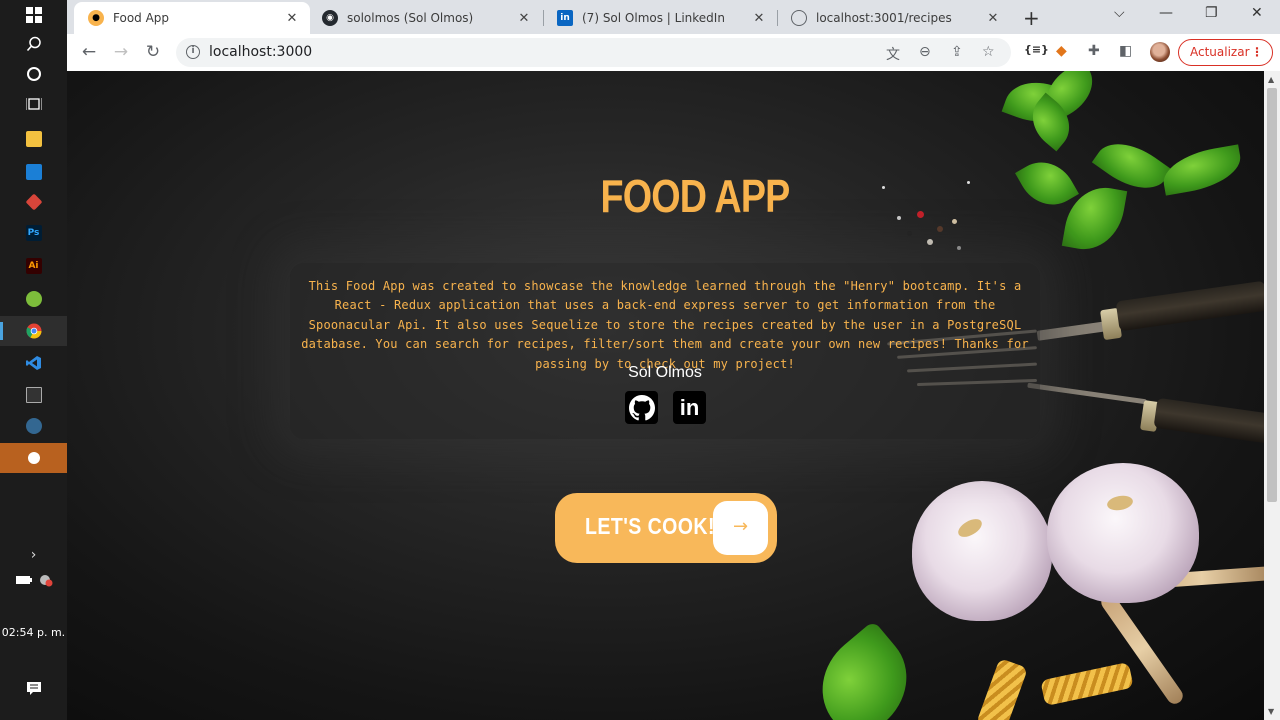 The height and width of the screenshot is (720, 1280). Describe the element at coordinates (121, 53) in the screenshot. I see `forward-arrow-icon: →` at that location.